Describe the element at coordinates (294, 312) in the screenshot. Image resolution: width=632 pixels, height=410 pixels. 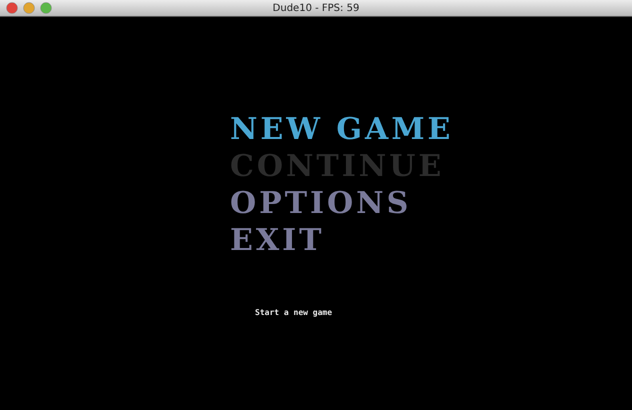
I see `hint-text: Start a new game` at that location.